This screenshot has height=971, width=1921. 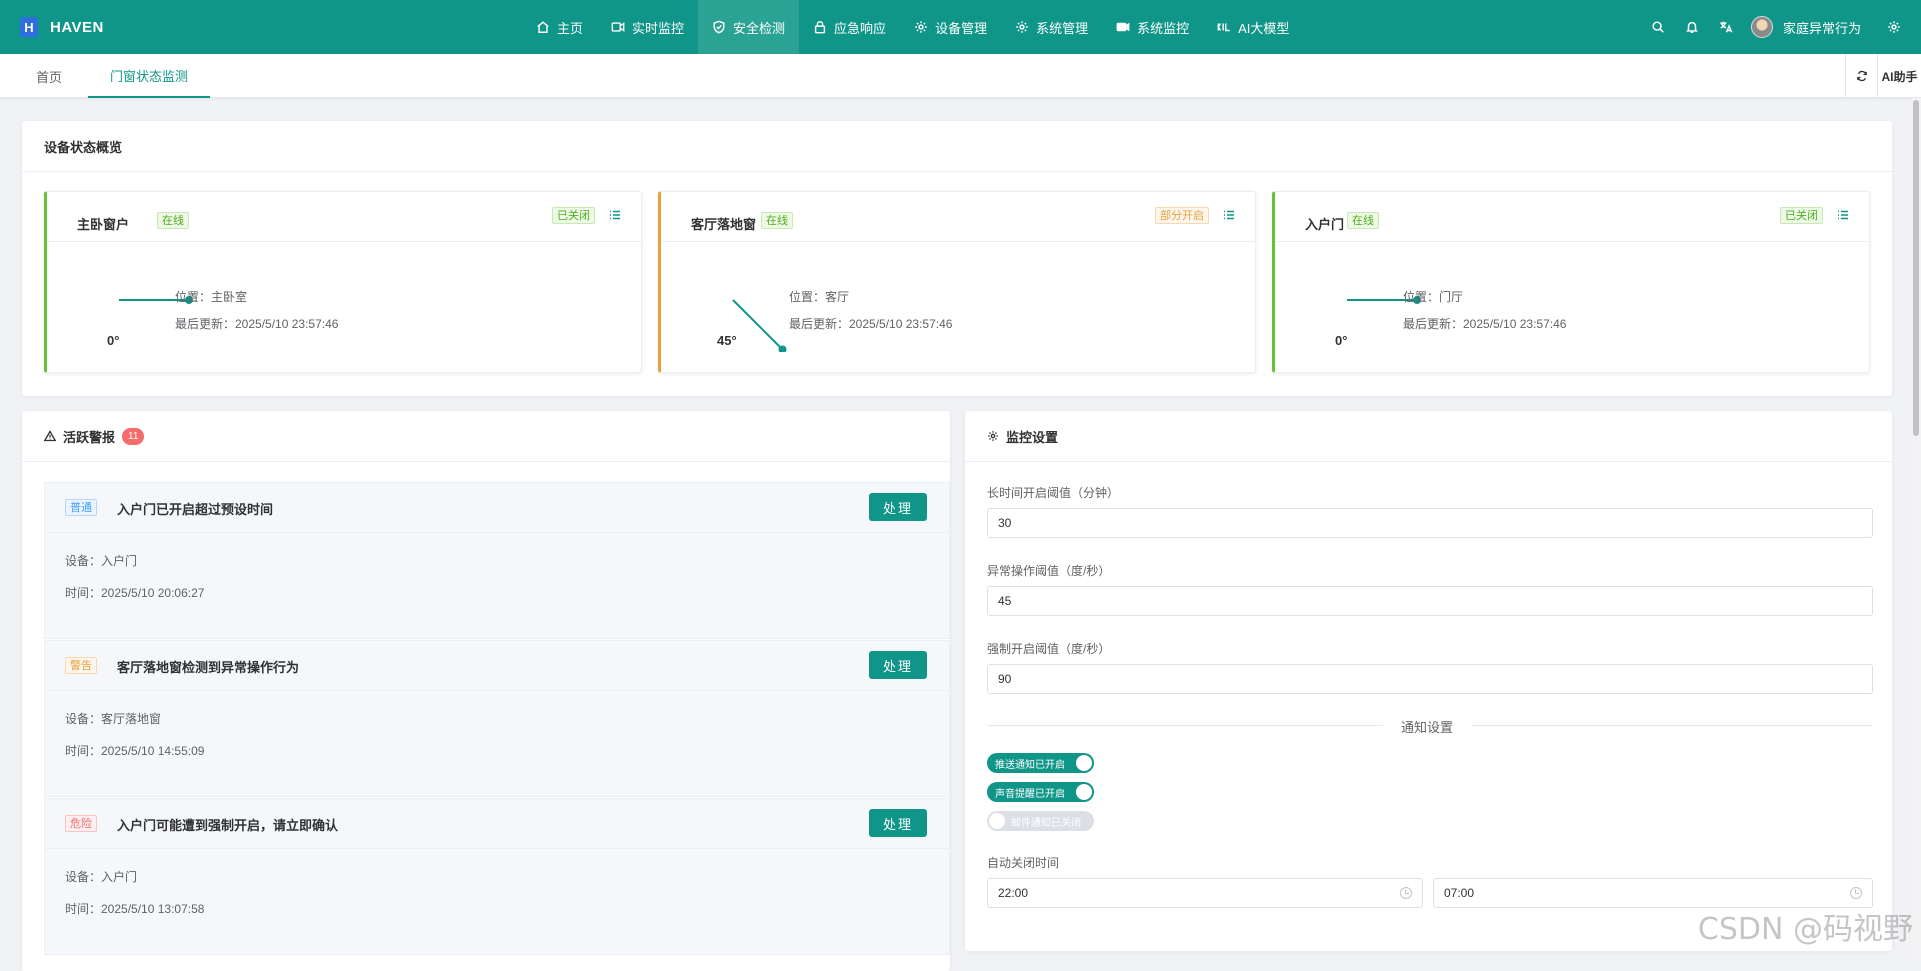 What do you see at coordinates (1856, 893) in the screenshot?
I see `clock-icon` at bounding box center [1856, 893].